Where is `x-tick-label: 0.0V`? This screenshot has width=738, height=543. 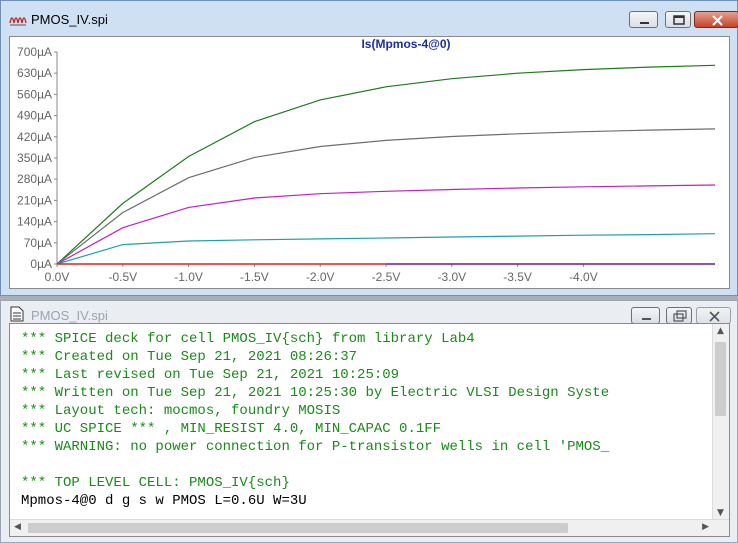
x-tick-label: 0.0V is located at coordinates (57, 277).